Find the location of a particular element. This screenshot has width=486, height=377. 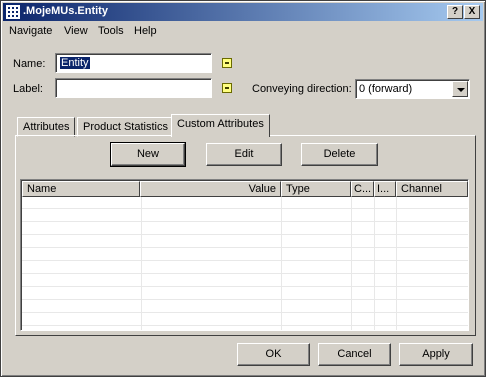

name-inherit-icon is located at coordinates (227, 63).